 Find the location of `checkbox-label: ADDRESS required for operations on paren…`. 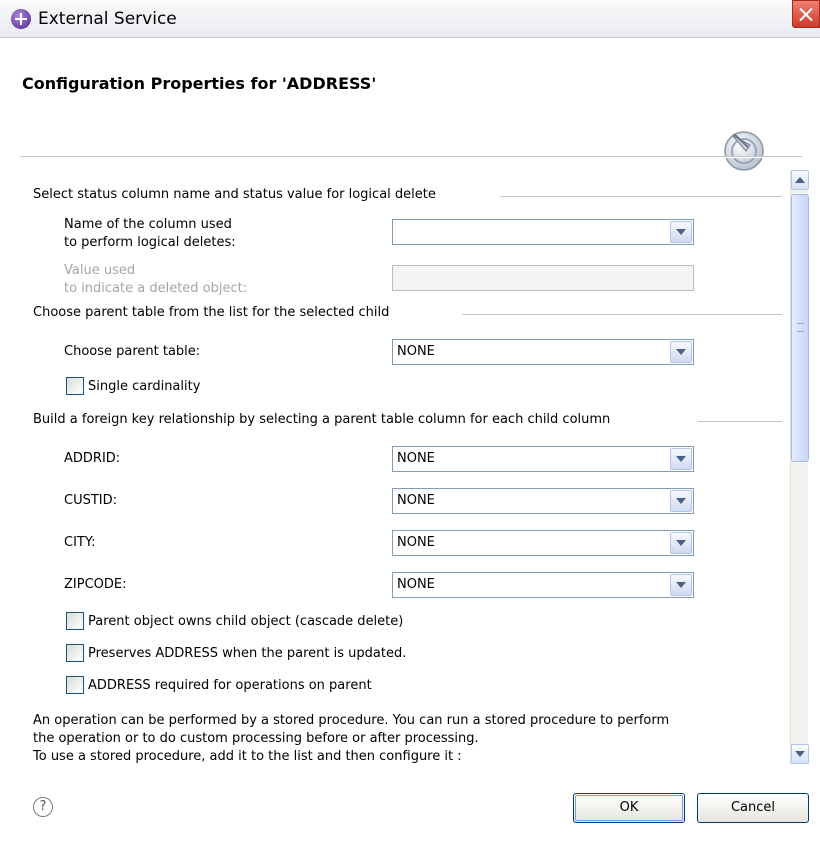

checkbox-label: ADDRESS required for operations on paren… is located at coordinates (230, 685).